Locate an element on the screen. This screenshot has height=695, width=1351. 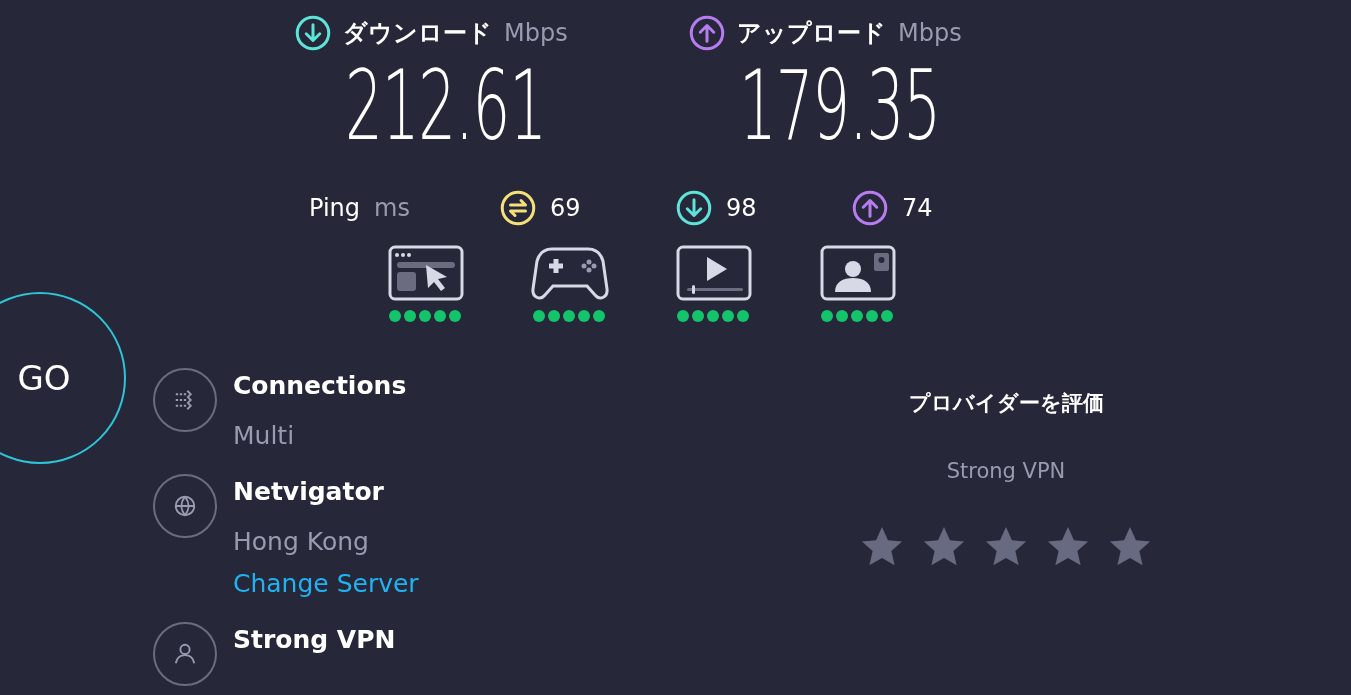
provider-title: Strong VPN is located at coordinates (314, 640).